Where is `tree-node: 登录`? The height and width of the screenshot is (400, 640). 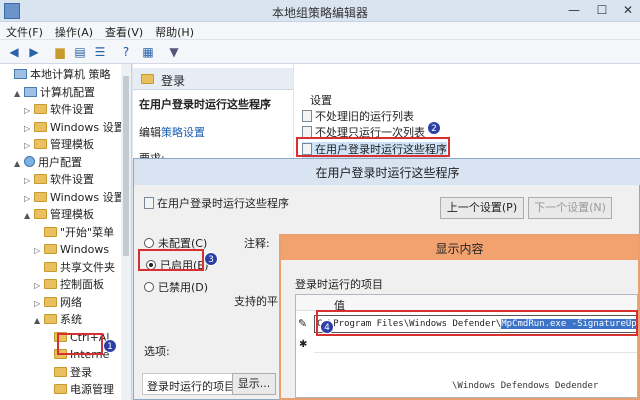 tree-node: 登录 is located at coordinates (68, 373).